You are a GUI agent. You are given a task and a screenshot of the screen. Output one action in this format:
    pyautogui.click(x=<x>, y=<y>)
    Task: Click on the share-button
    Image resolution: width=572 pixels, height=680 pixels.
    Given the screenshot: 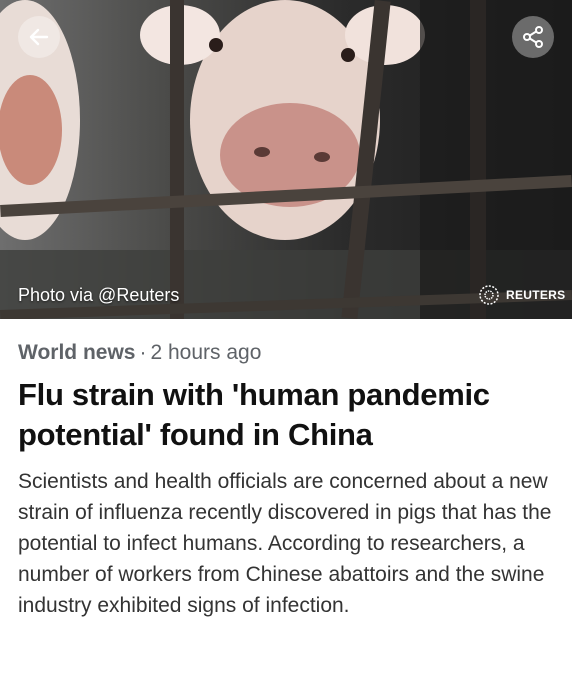 What is the action you would take?
    pyautogui.click(x=533, y=37)
    